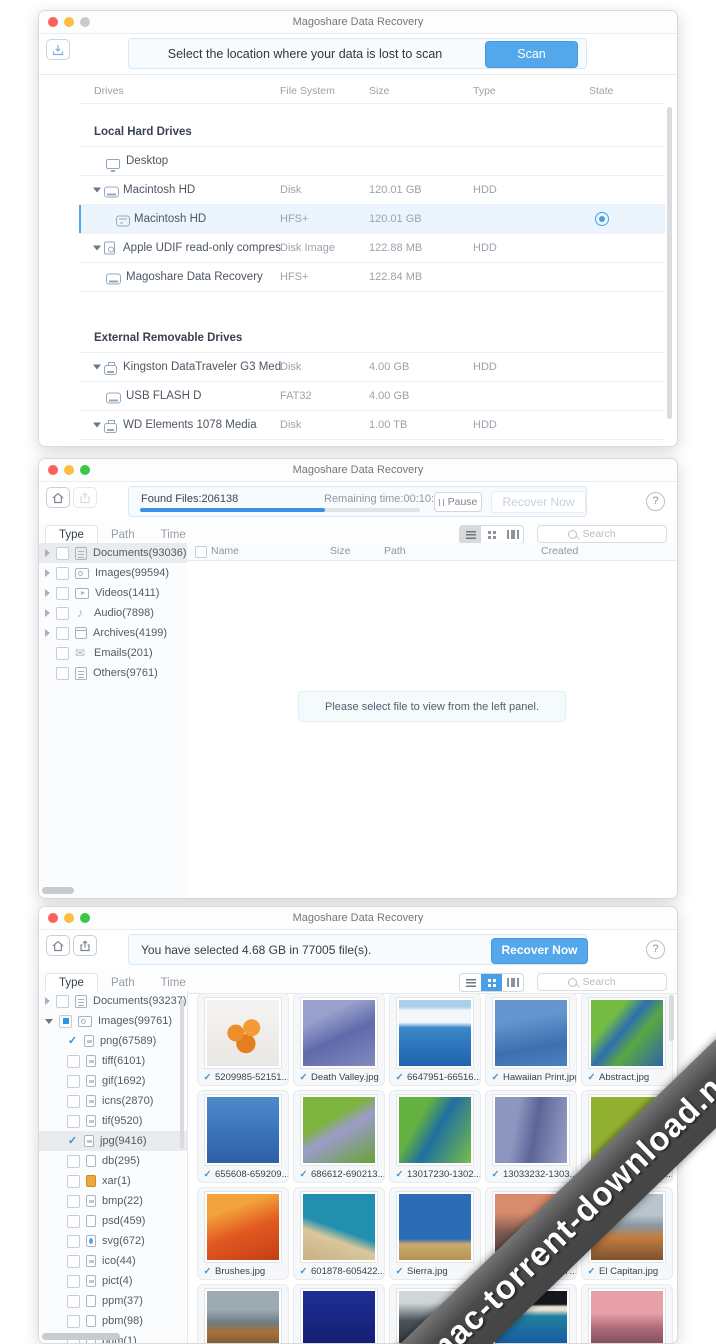  What do you see at coordinates (113, 1101) in the screenshot?
I see `sidebar-item-icns: icns(2870)` at bounding box center [113, 1101].